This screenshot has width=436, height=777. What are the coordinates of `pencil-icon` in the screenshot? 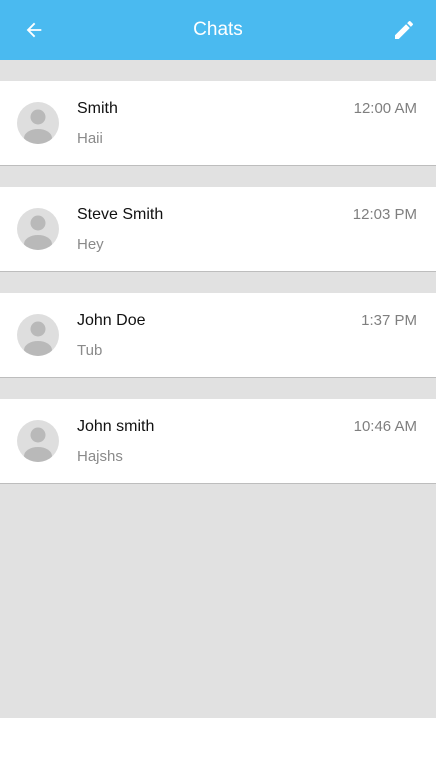 It's located at (404, 29).